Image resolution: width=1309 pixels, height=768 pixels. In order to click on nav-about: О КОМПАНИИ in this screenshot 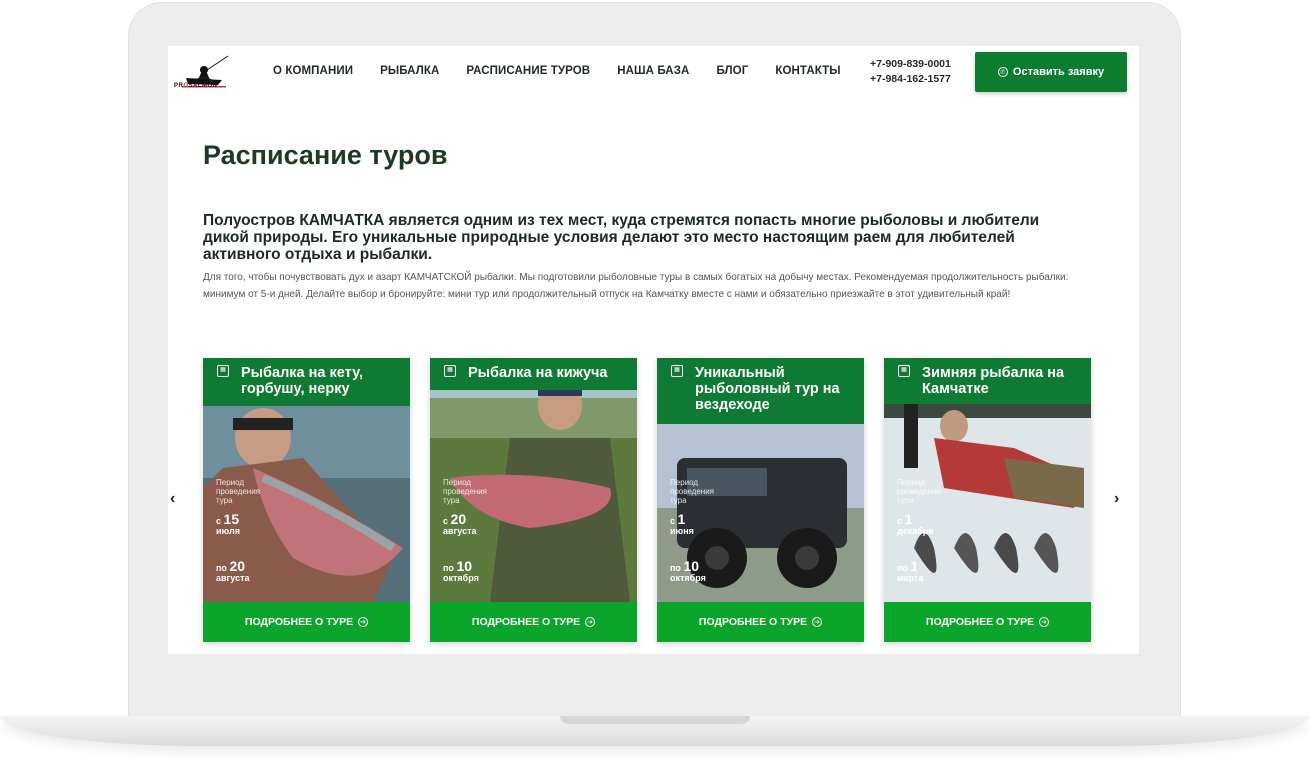, I will do `click(313, 71)`.